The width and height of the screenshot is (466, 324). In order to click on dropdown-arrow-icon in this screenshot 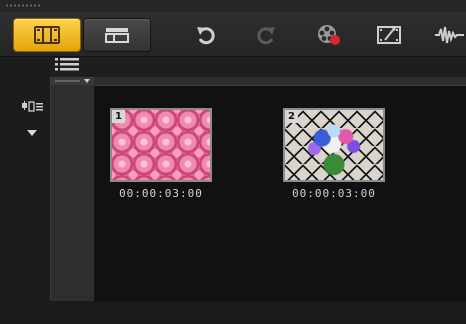, I will do `click(32, 133)`.